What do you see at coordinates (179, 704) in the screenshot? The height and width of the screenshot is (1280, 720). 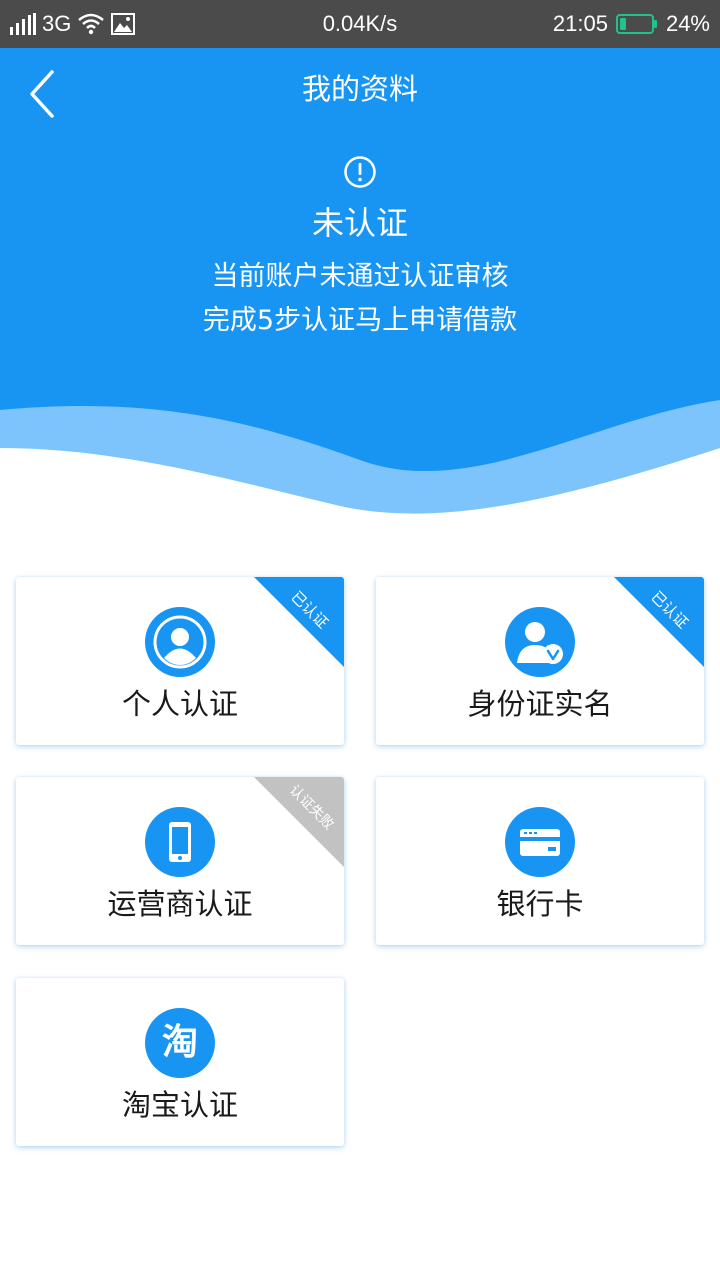 I see `card-label: 个人认证` at bounding box center [179, 704].